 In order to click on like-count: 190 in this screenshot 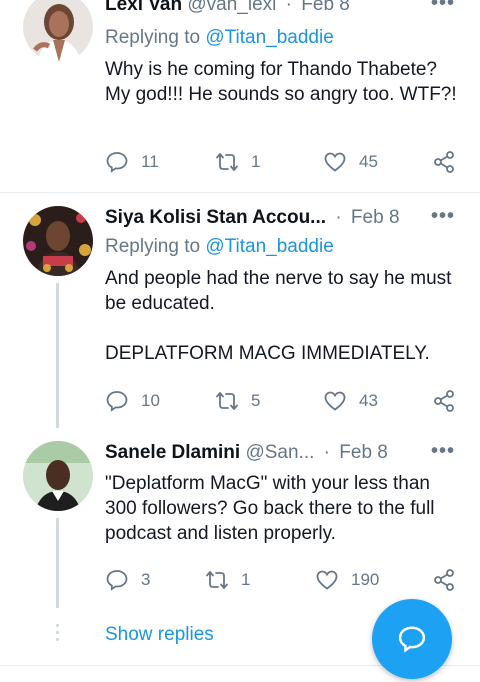, I will do `click(365, 579)`.